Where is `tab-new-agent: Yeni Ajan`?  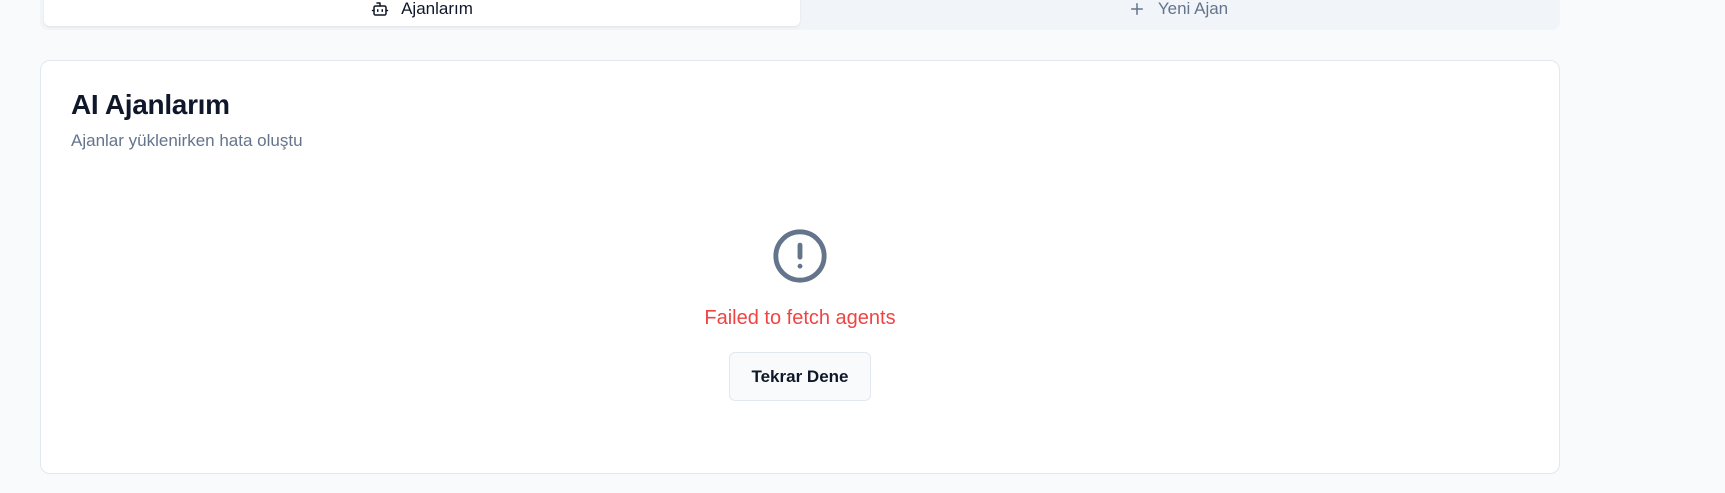
tab-new-agent: Yeni Ajan is located at coordinates (1178, 13).